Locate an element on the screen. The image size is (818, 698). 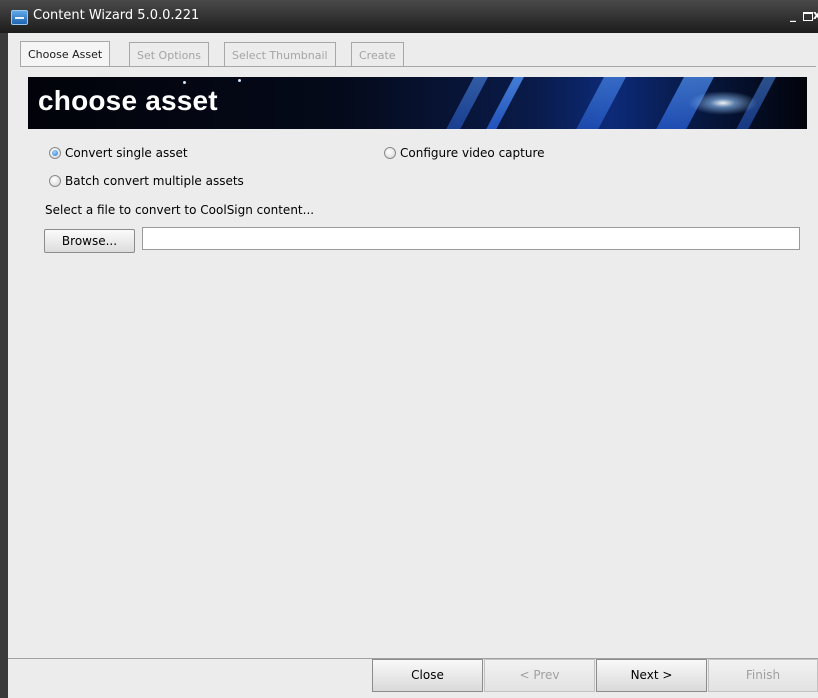
option-batch-convert: Batch convert multiple assets is located at coordinates (146, 181).